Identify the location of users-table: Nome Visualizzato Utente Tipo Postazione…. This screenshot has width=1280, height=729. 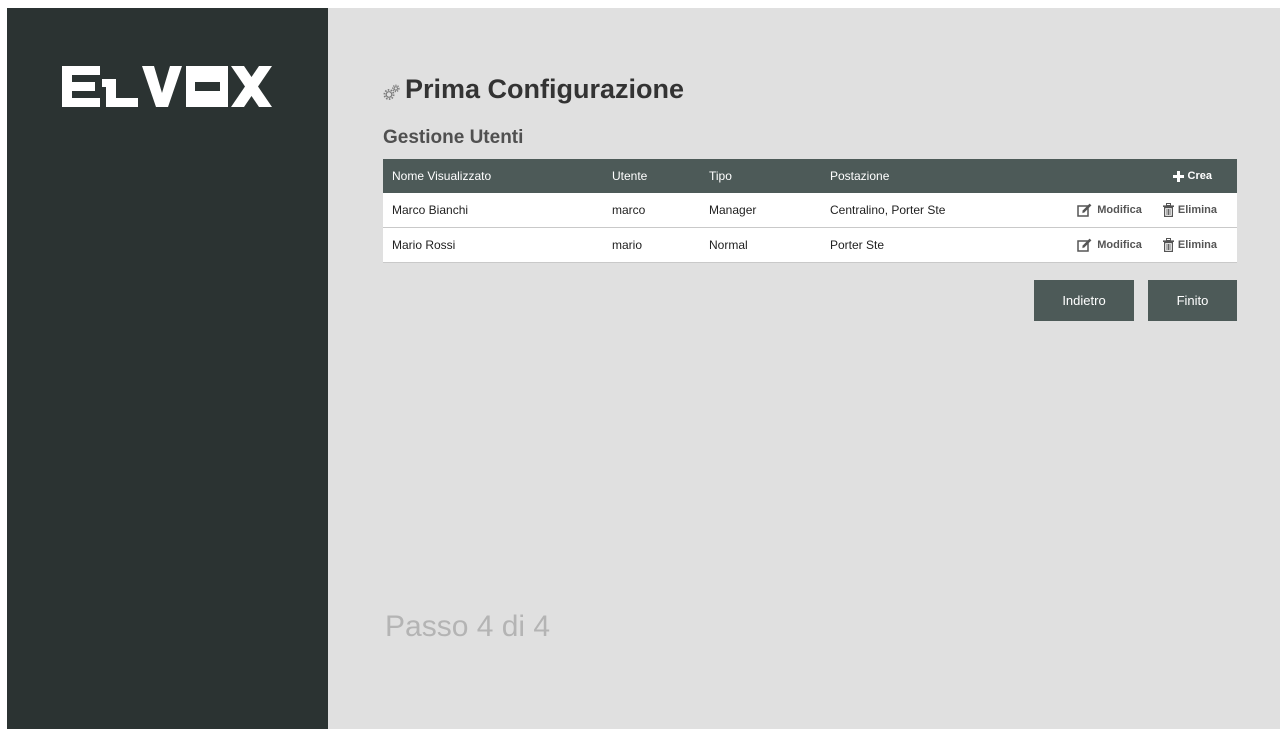
(810, 211).